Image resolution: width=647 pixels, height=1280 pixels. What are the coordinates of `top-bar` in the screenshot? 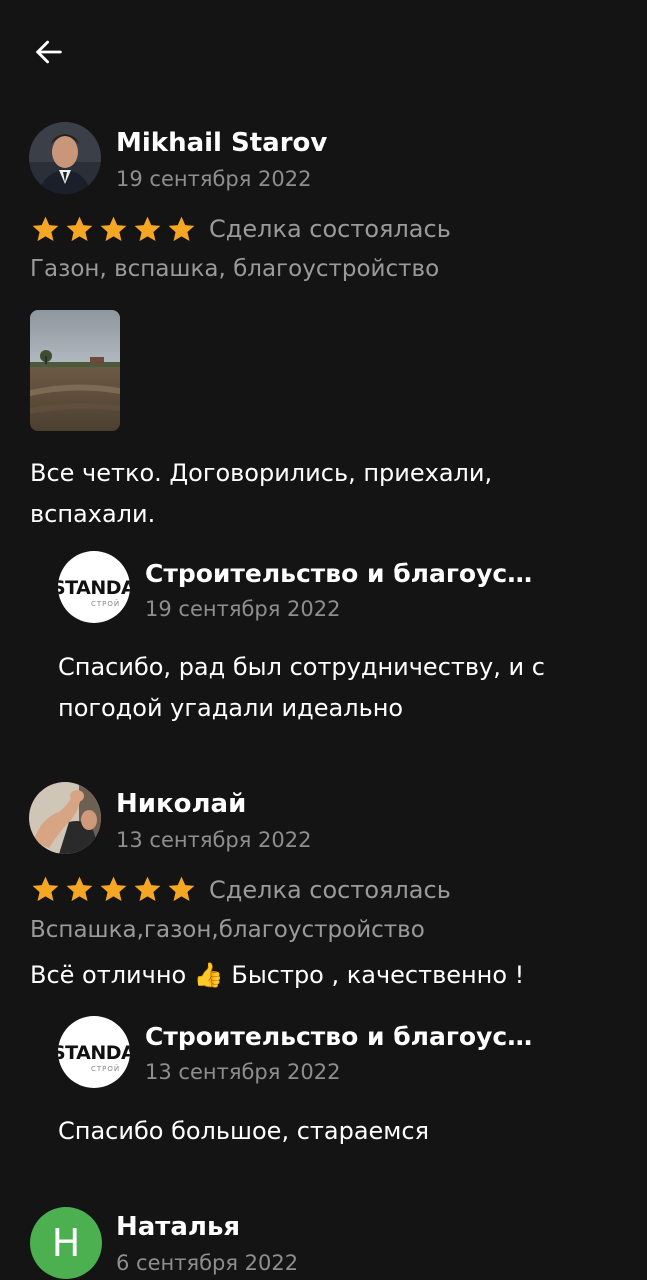 It's located at (323, 50).